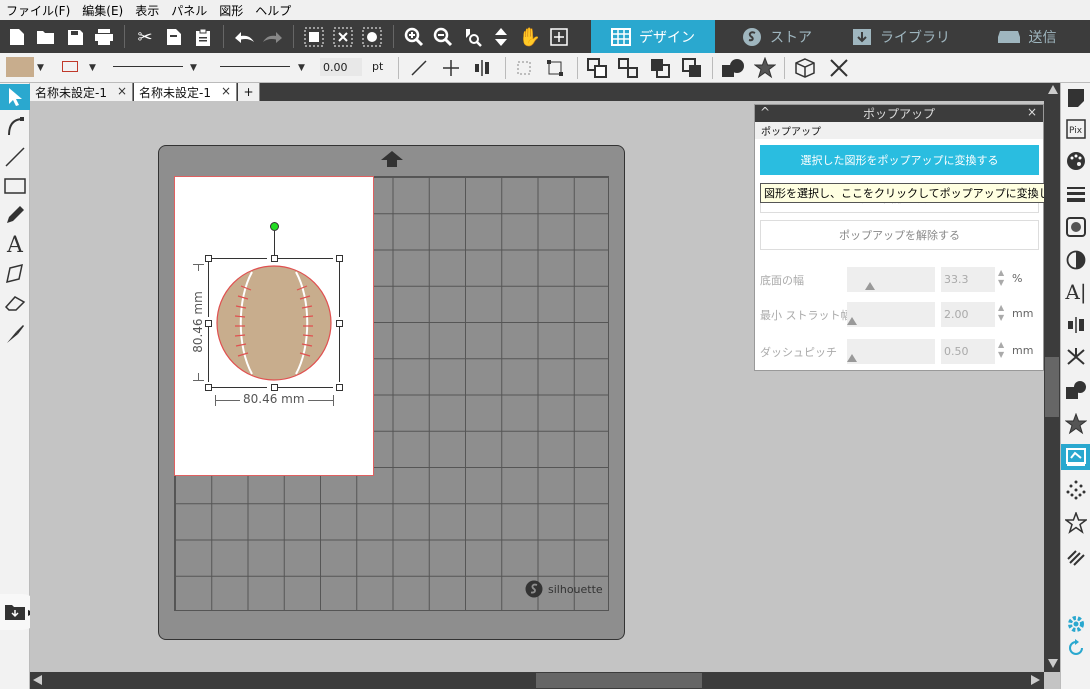 Image resolution: width=1090 pixels, height=689 pixels. What do you see at coordinates (15, 186) in the screenshot?
I see `rectangle-icon` at bounding box center [15, 186].